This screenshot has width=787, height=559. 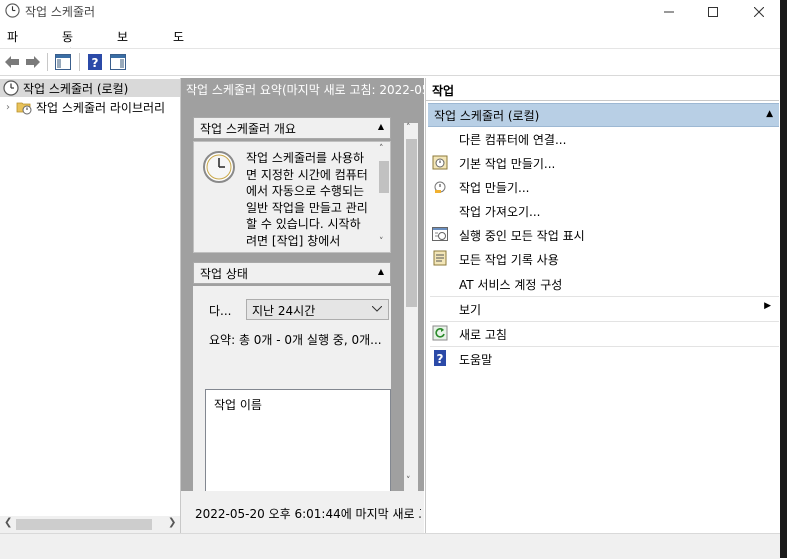 What do you see at coordinates (298, 442) in the screenshot?
I see `task-list: 작업 이름` at bounding box center [298, 442].